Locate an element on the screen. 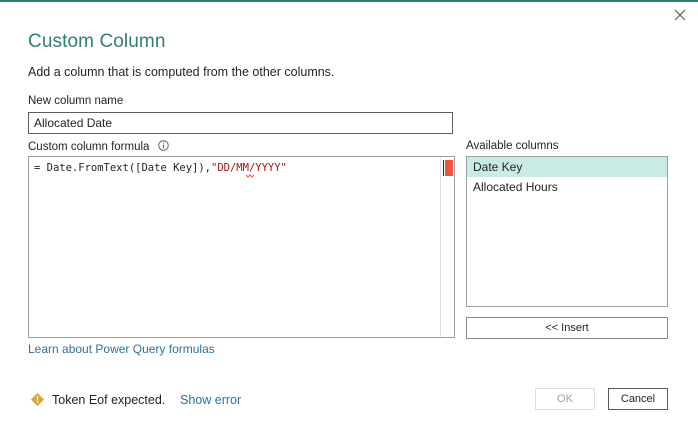  show-error-link: Show error is located at coordinates (210, 400).